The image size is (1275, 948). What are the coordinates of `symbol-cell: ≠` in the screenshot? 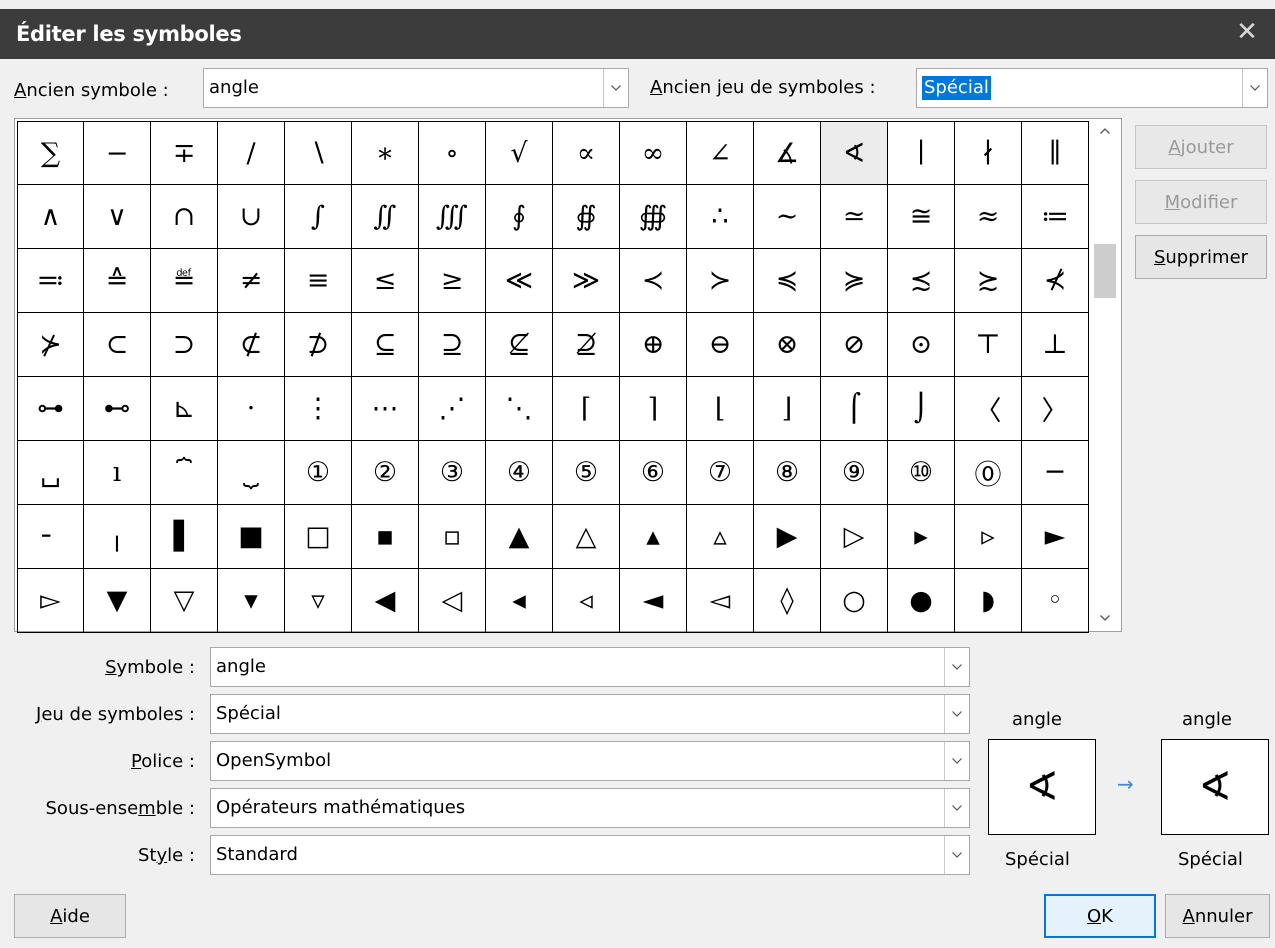 It's located at (251, 281).